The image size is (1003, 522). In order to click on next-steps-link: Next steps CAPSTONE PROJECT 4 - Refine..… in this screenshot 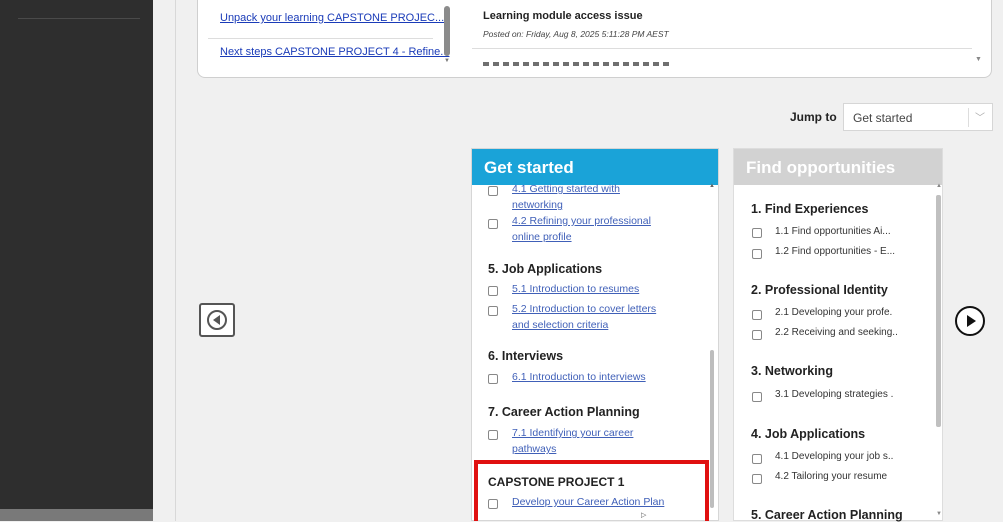, I will do `click(334, 52)`.